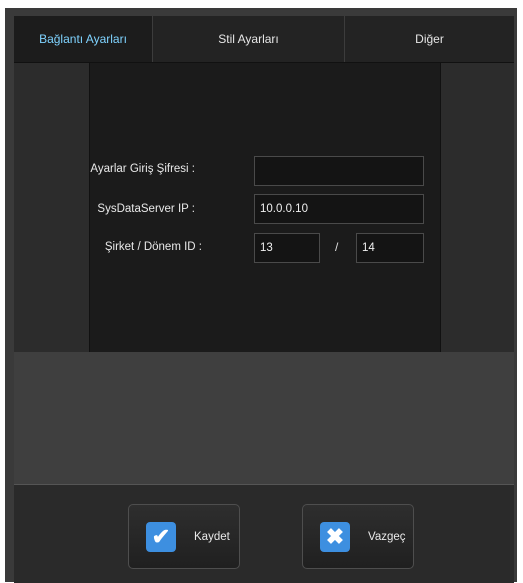  What do you see at coordinates (429, 39) in the screenshot?
I see `tab-other: Diğer` at bounding box center [429, 39].